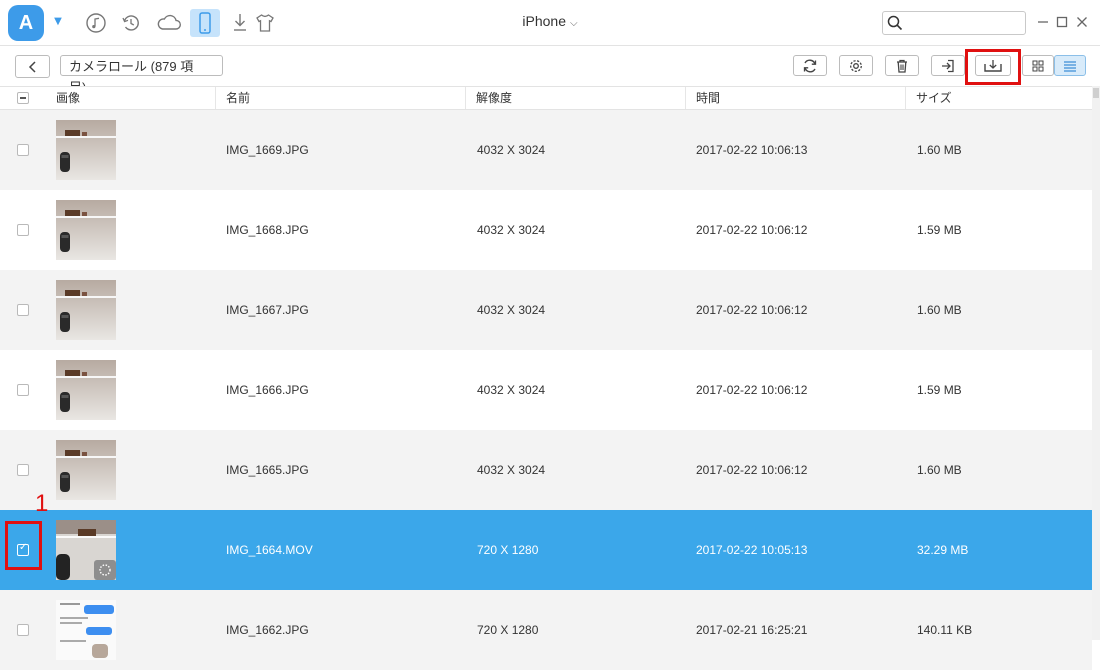  What do you see at coordinates (1062, 22) in the screenshot?
I see `maximize-icon` at bounding box center [1062, 22].